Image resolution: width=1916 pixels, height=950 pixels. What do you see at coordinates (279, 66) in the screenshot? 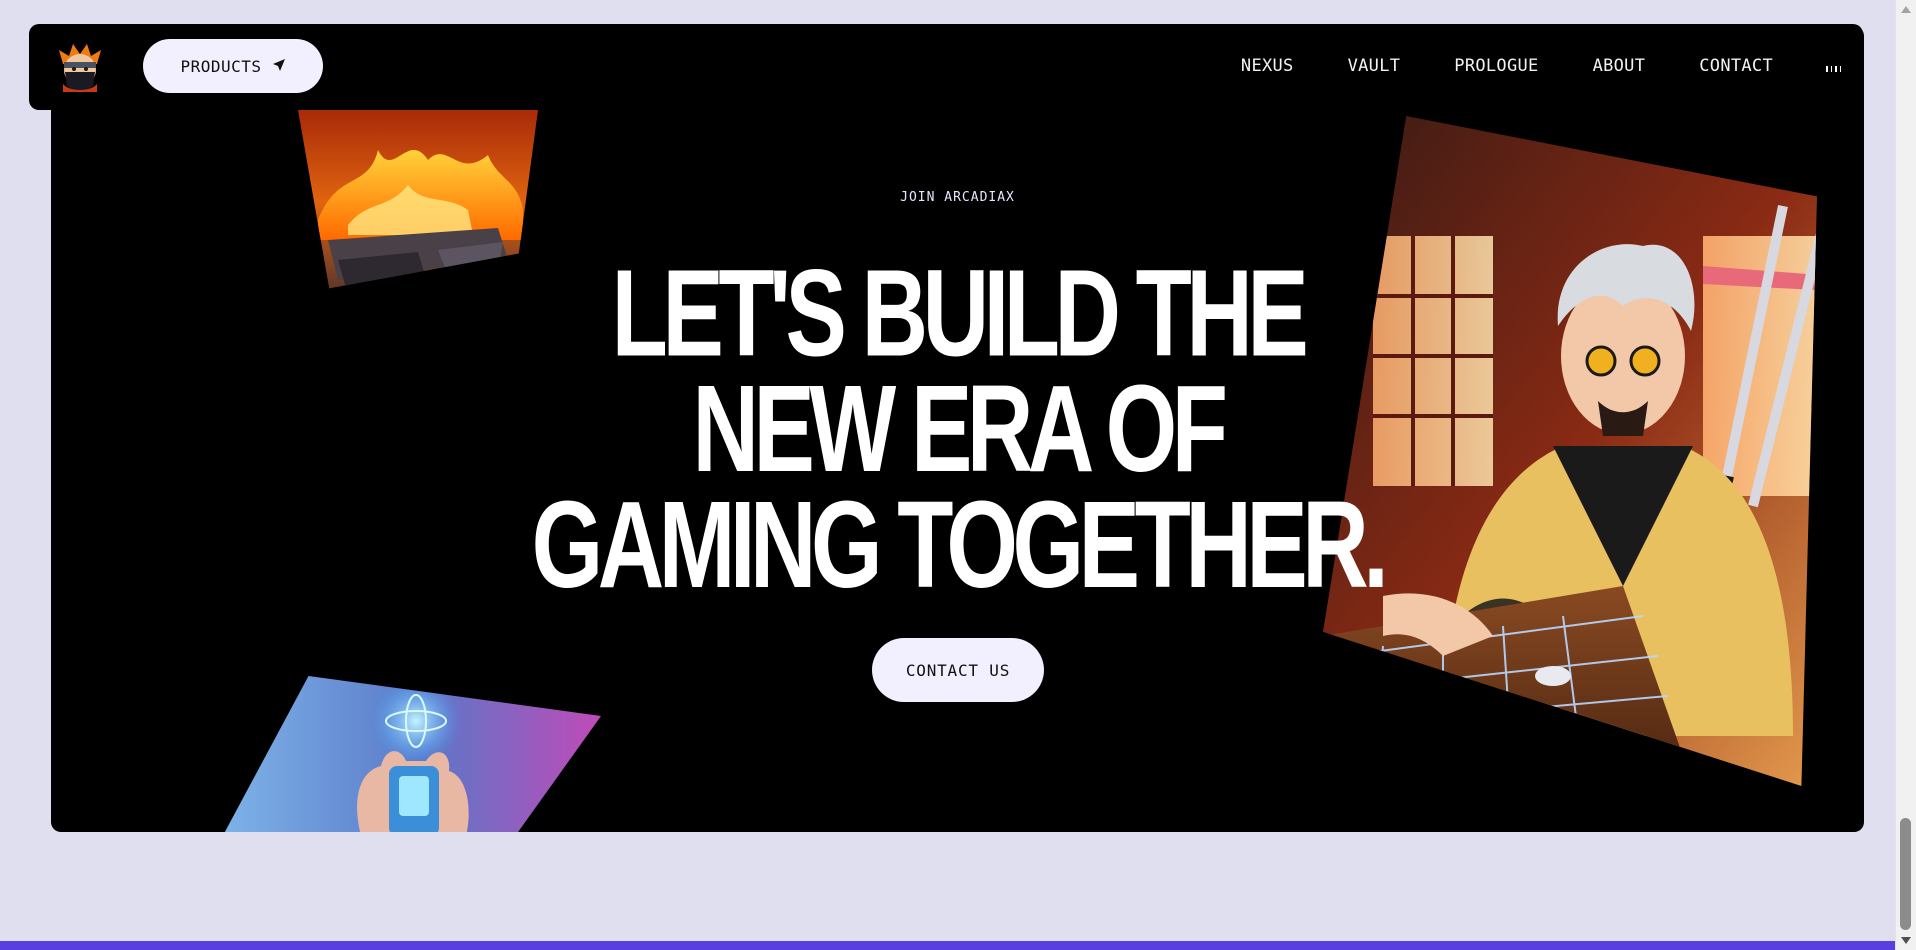
I see `paper-plane-icon` at bounding box center [279, 66].